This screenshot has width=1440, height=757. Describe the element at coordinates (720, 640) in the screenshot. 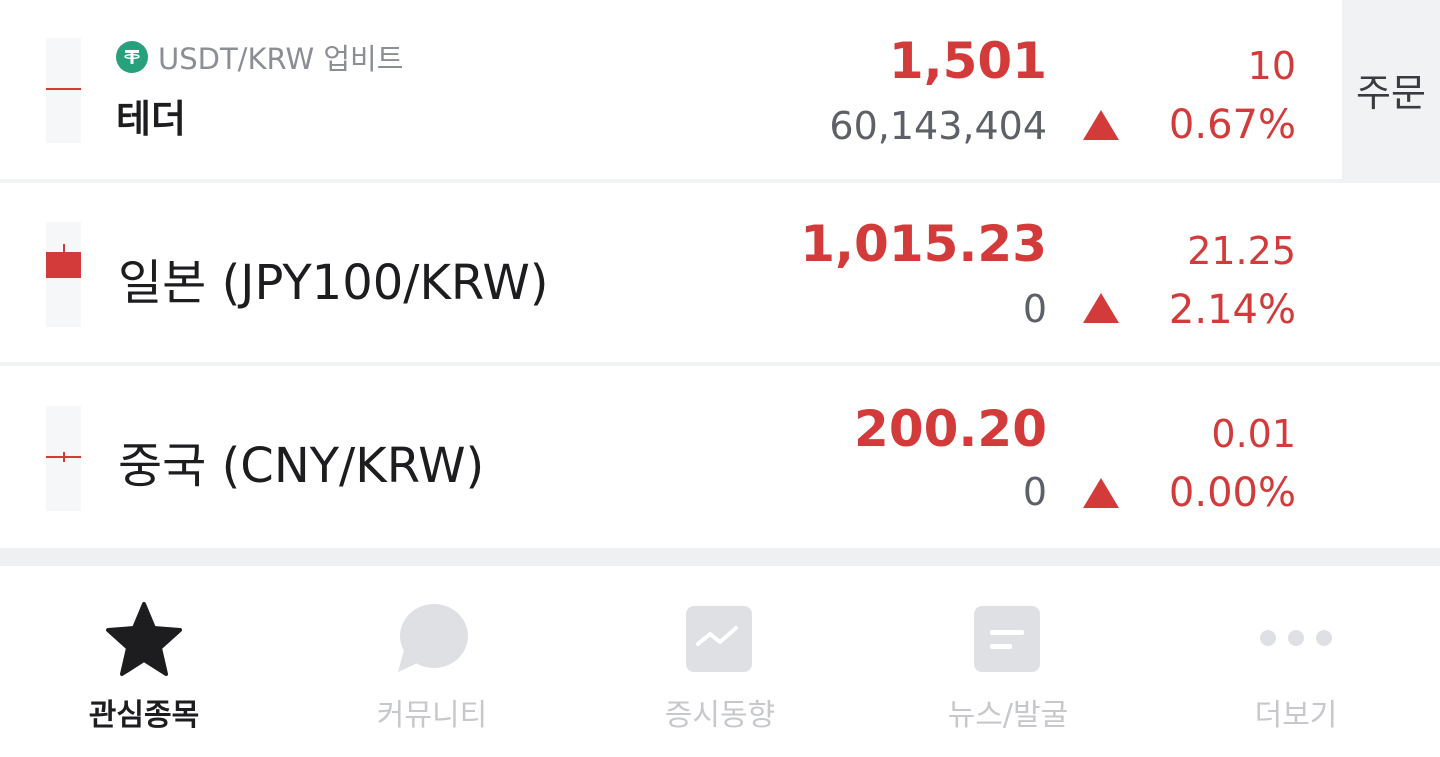

I see `trend-chart-icon` at that location.